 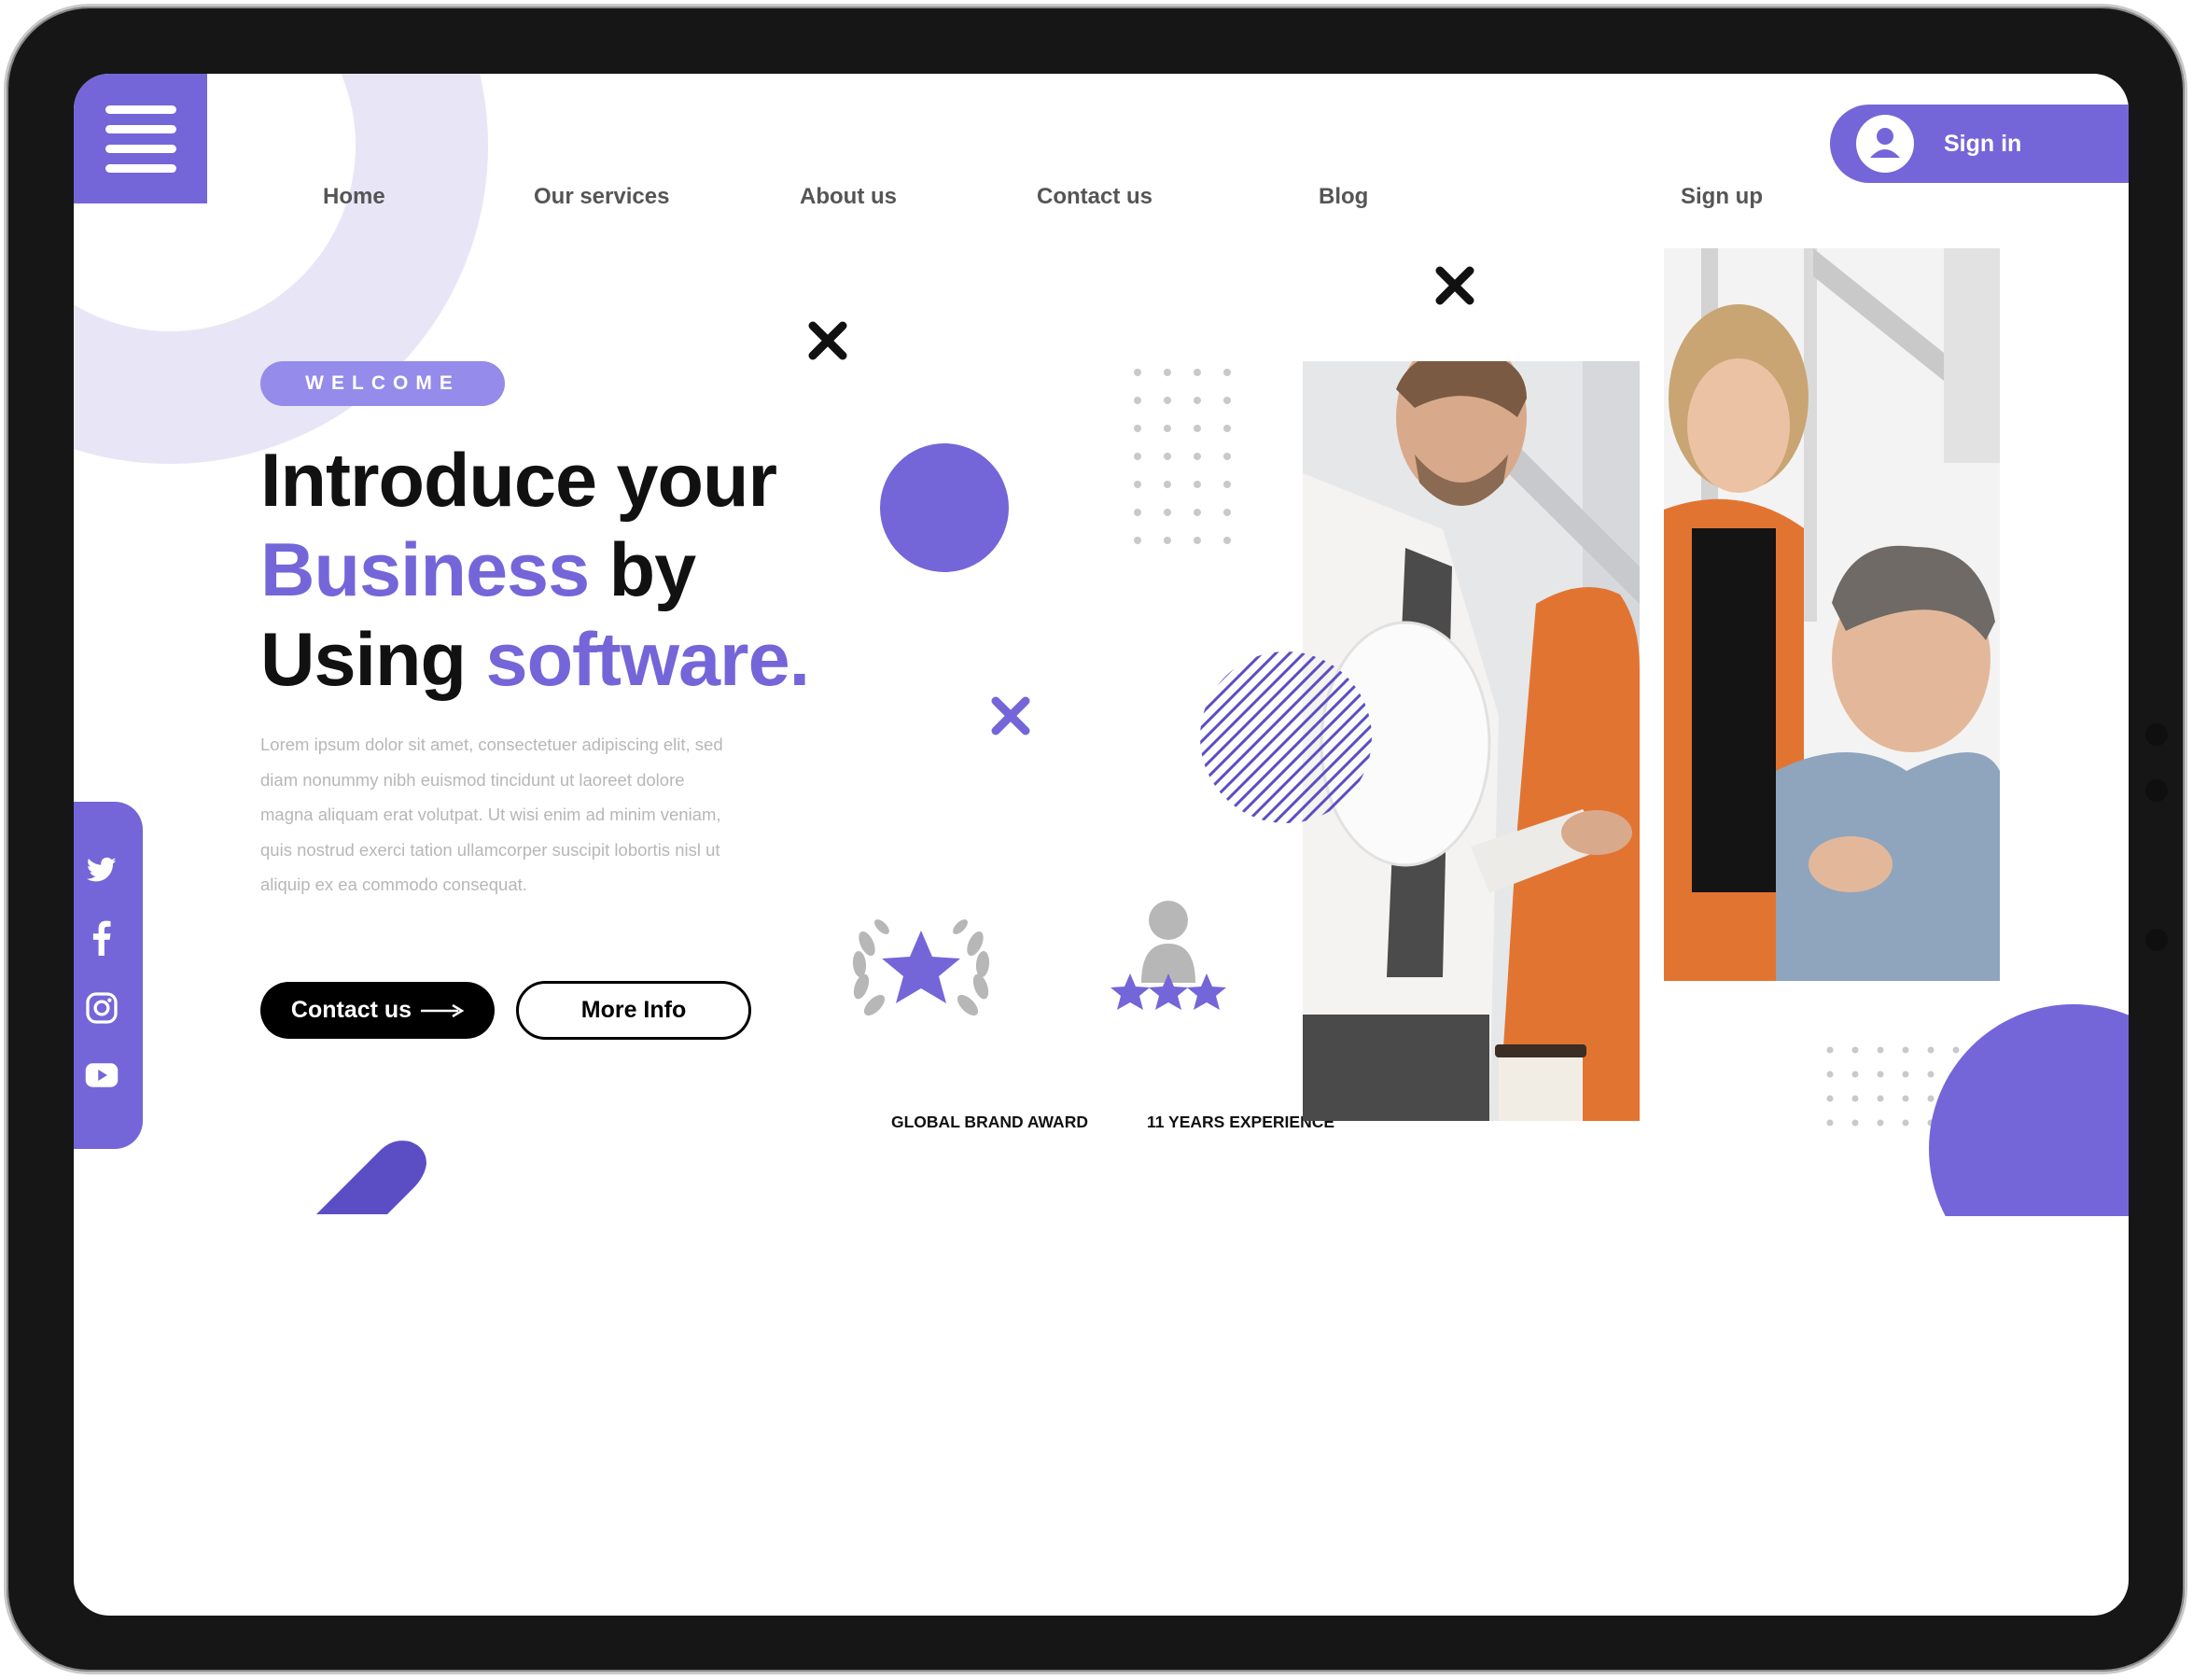 I want to click on team-photo-right, so click(x=1832, y=614).